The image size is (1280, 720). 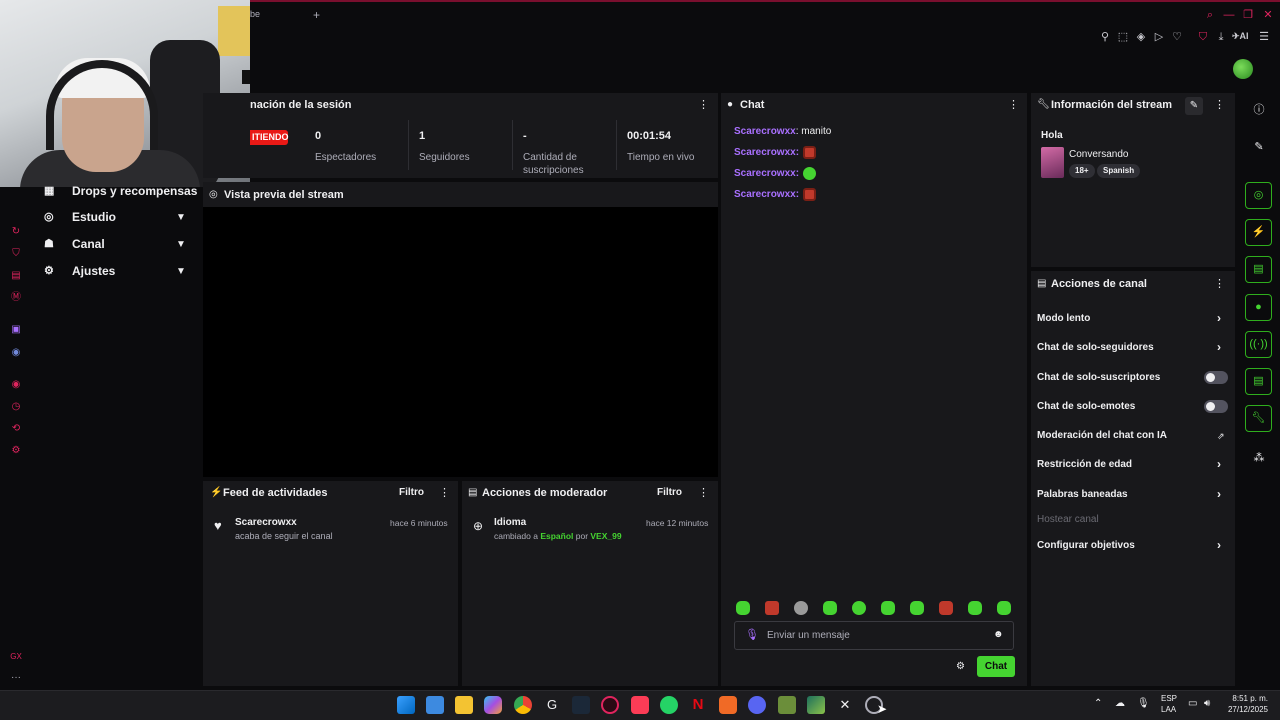 I want to click on maximize-icon: ❐, so click(x=1248, y=15).